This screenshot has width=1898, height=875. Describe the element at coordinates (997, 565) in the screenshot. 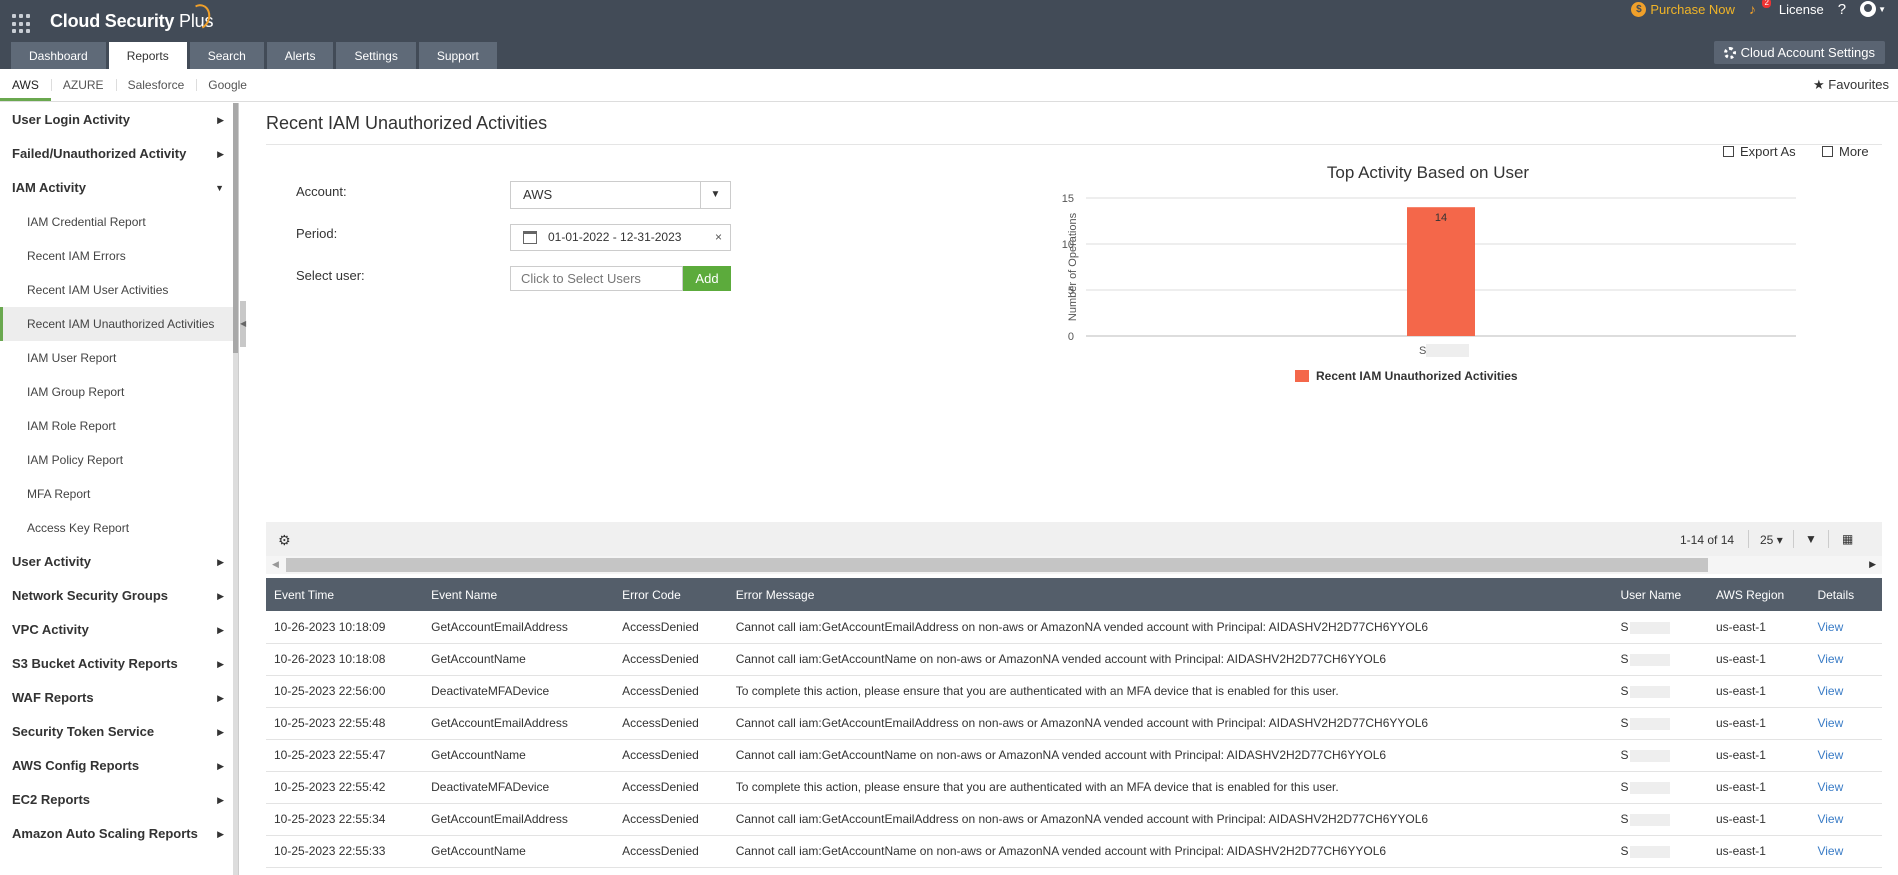

I see `scroll-thumb` at that location.